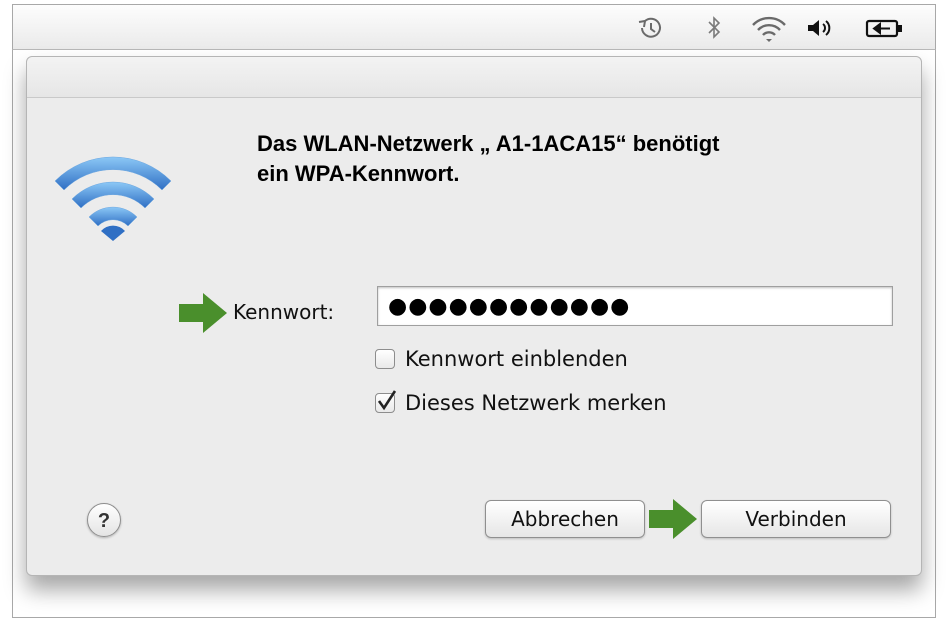  I want to click on password-field, so click(635, 306).